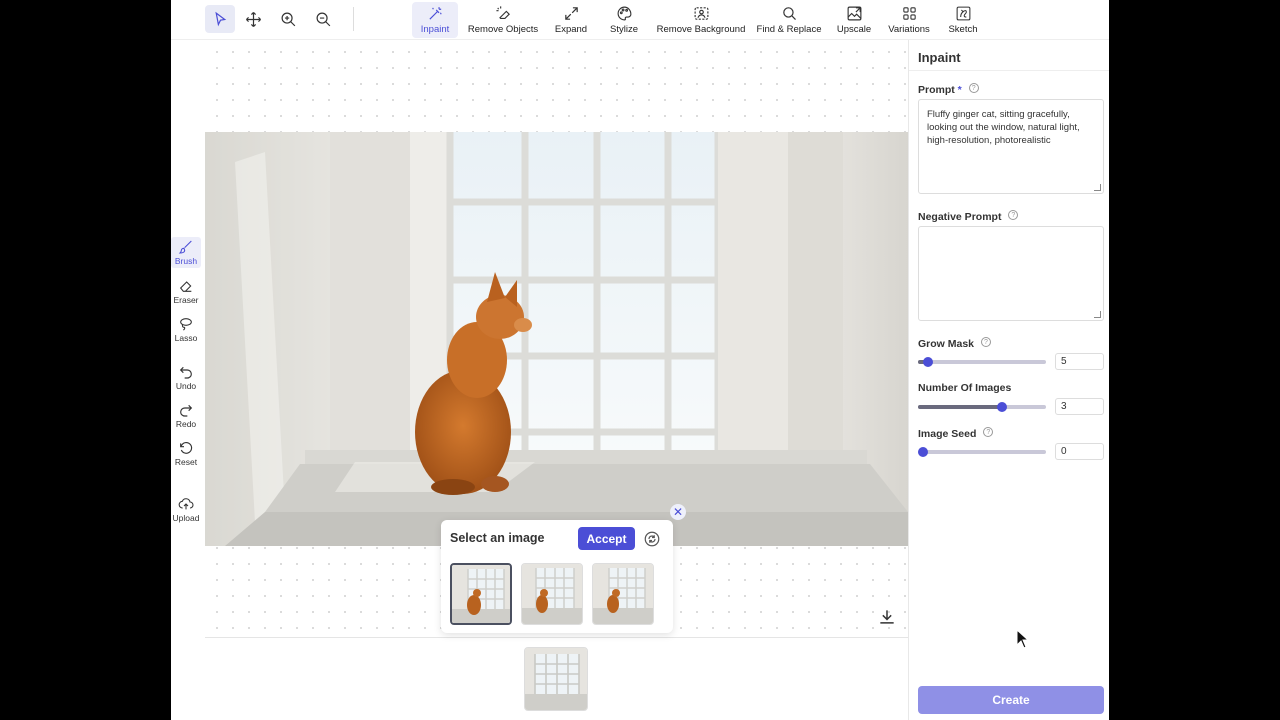  Describe the element at coordinates (353, 19) in the screenshot. I see `toolbar-divider` at that location.